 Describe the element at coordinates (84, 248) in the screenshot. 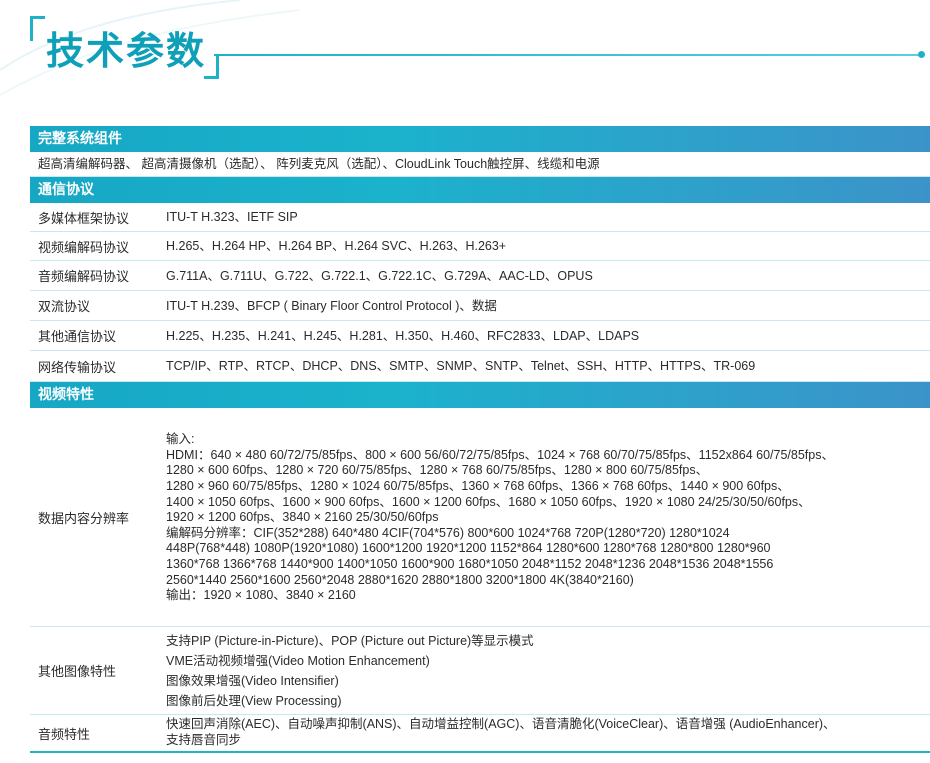

I see `row-label: 视频编解码协议` at that location.